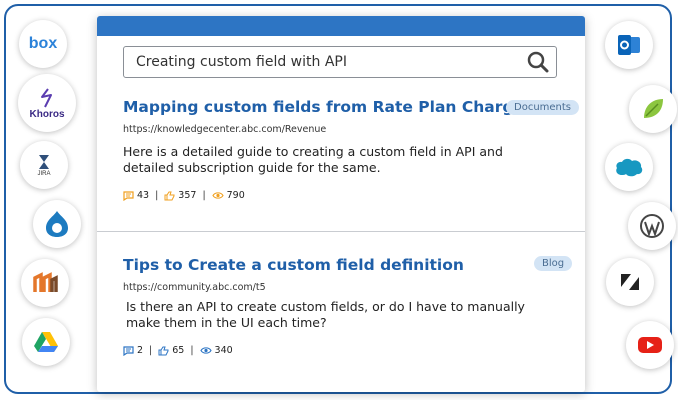 This screenshot has width=678, height=400. I want to click on result-stats: 2 | 65 | 340, so click(348, 350).